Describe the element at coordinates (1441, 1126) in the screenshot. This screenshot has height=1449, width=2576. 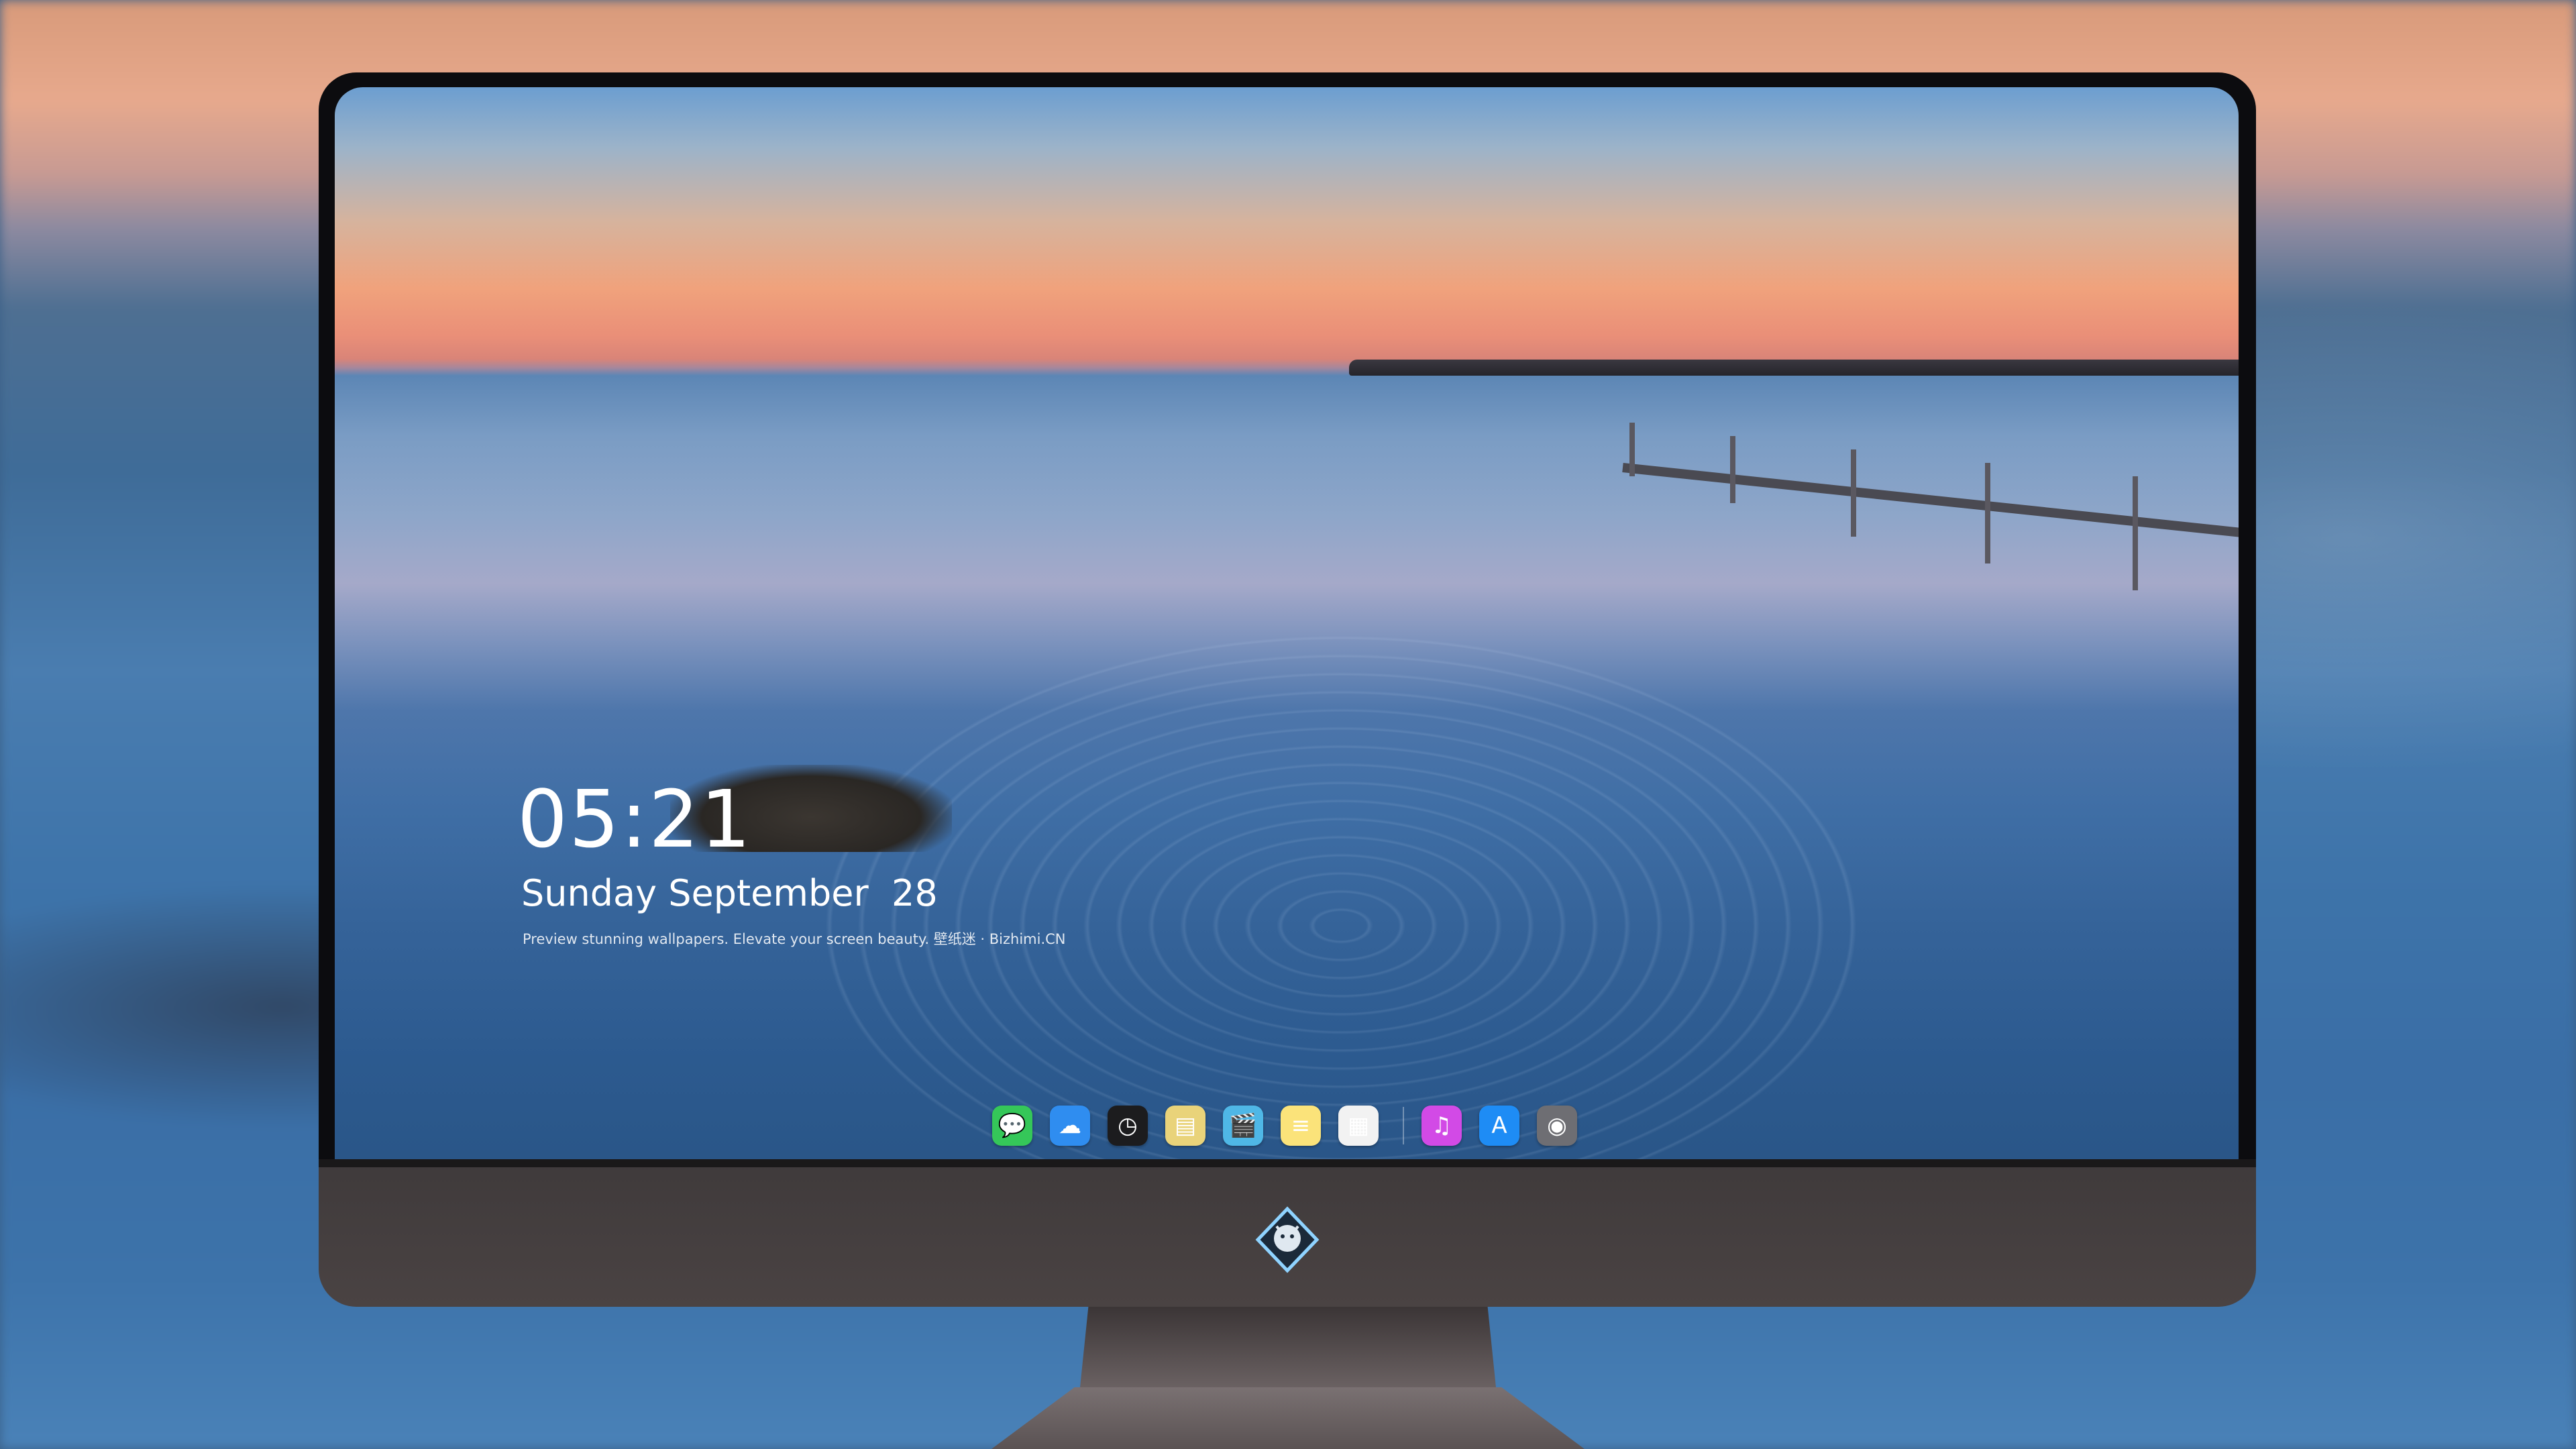
I see `music-icon: ♫` at that location.